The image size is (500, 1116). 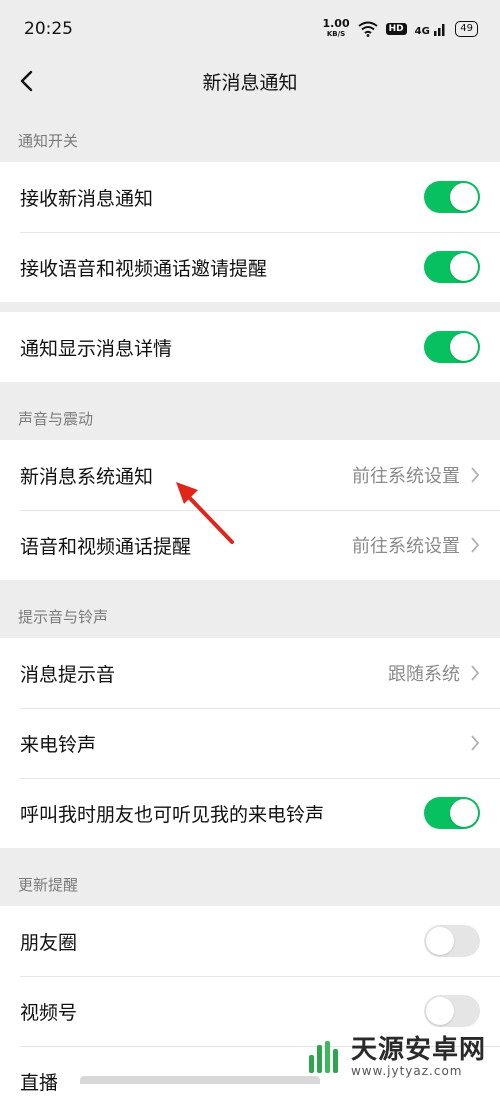 I want to click on row-label: 语音和视频通话提醒, so click(x=106, y=546).